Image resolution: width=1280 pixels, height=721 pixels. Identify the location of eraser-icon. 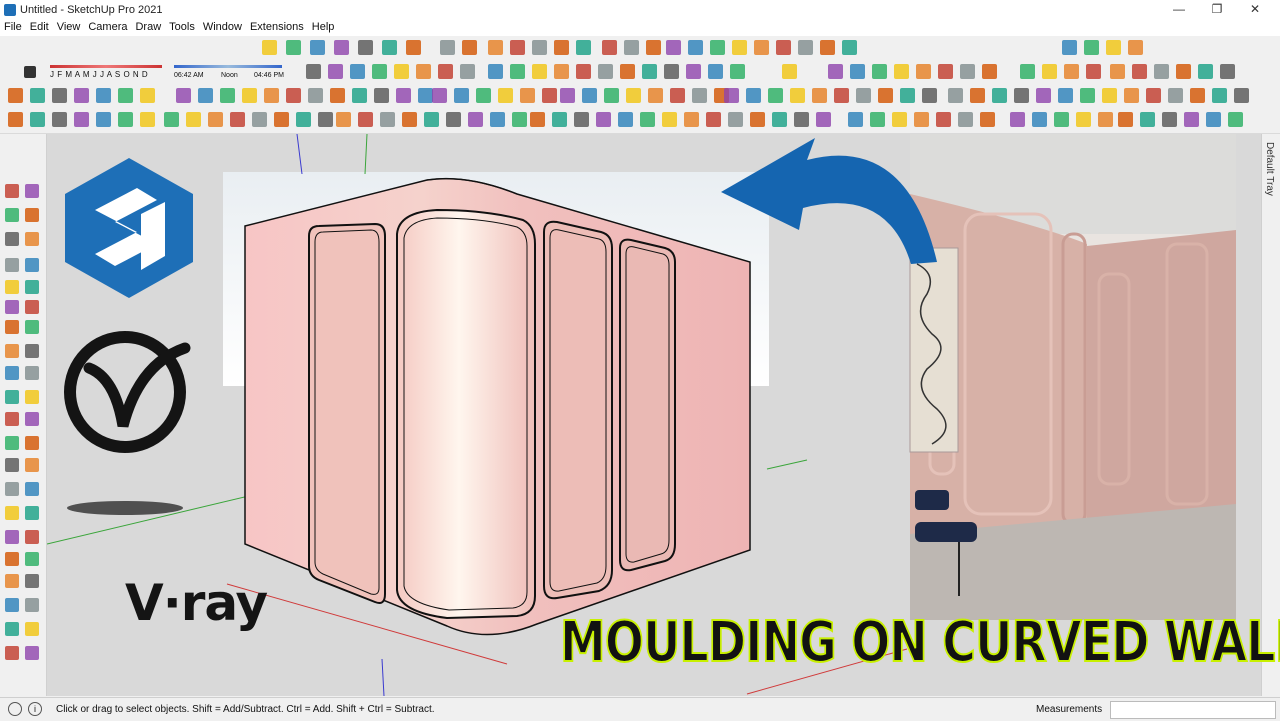
(30, 72).